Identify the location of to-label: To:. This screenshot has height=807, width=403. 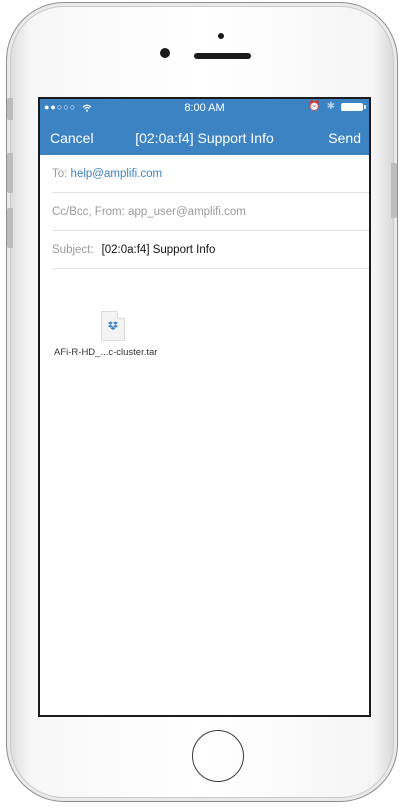
(60, 173).